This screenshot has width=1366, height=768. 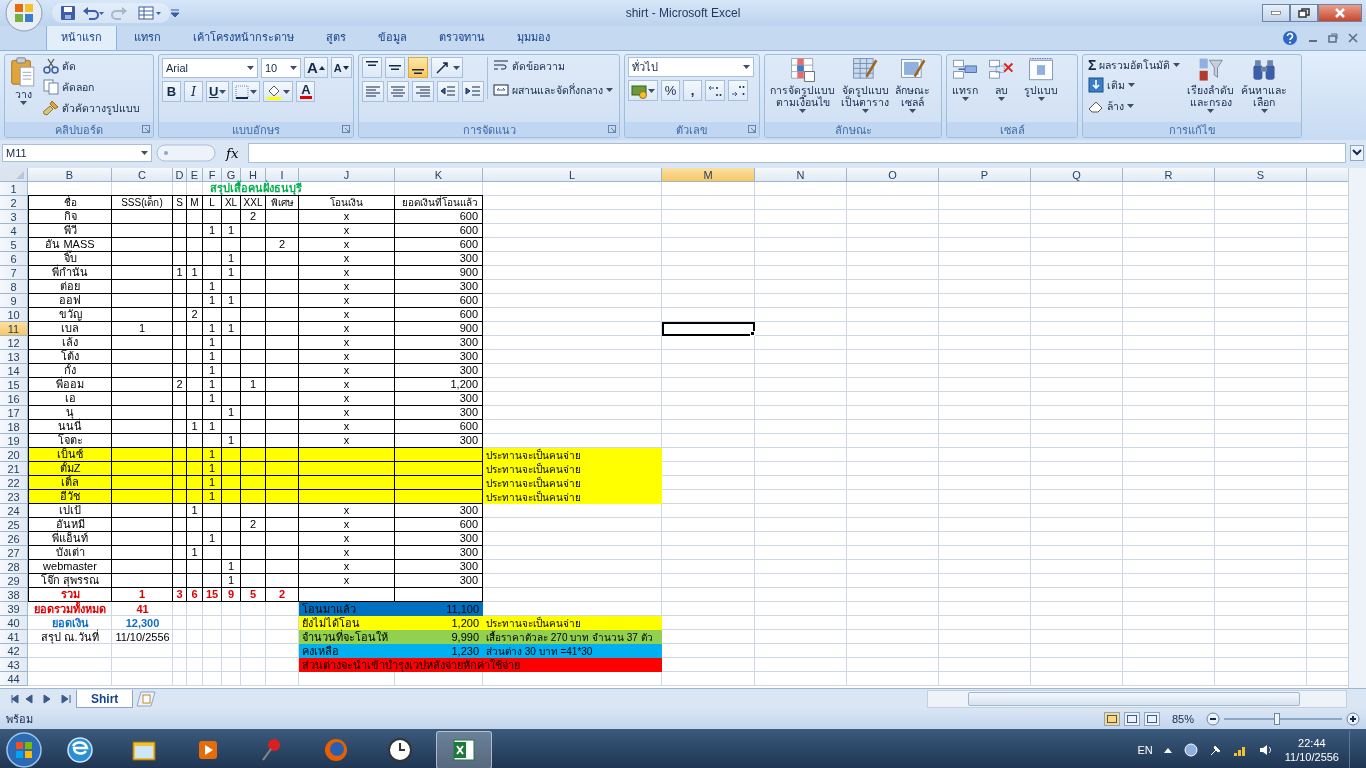 What do you see at coordinates (572, 175) in the screenshot?
I see `column-header: L` at bounding box center [572, 175].